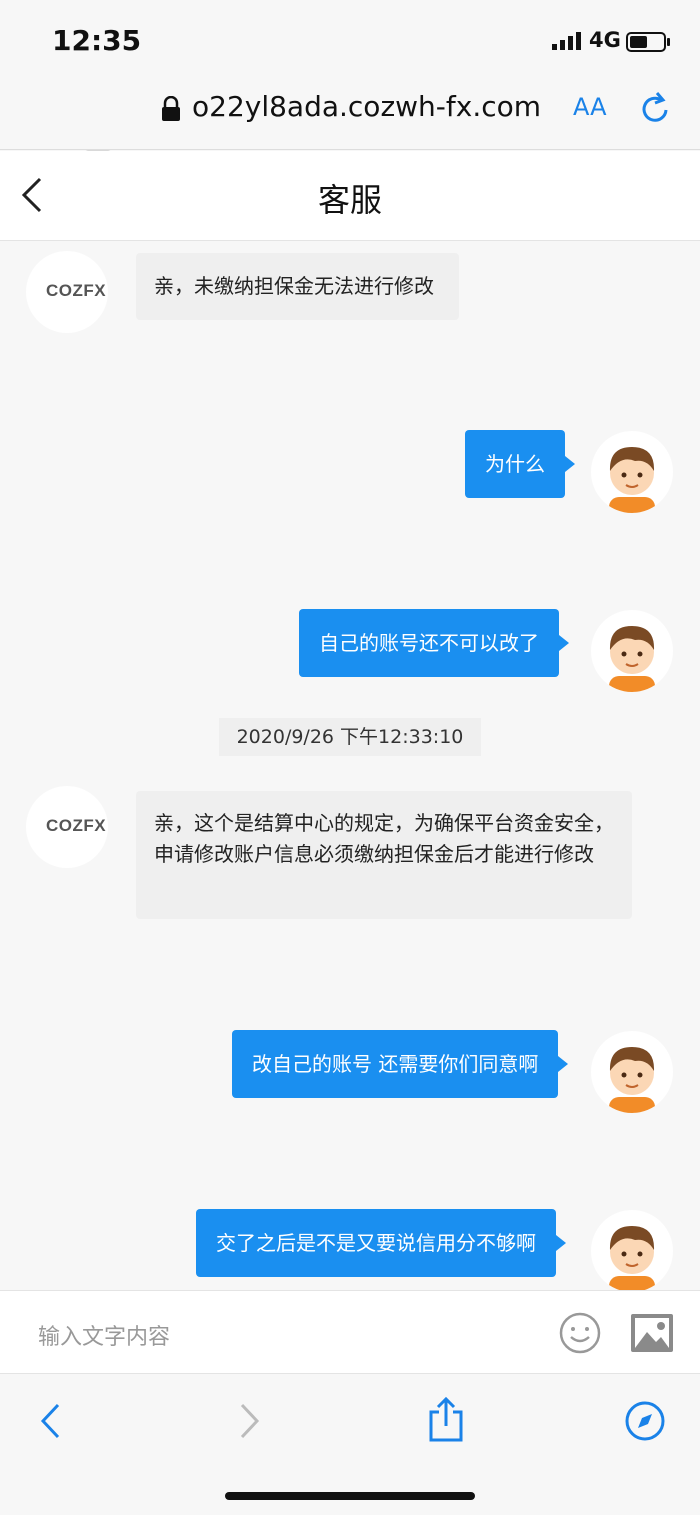  Describe the element at coordinates (590, 107) in the screenshot. I see `text-size-icon: AA` at that location.